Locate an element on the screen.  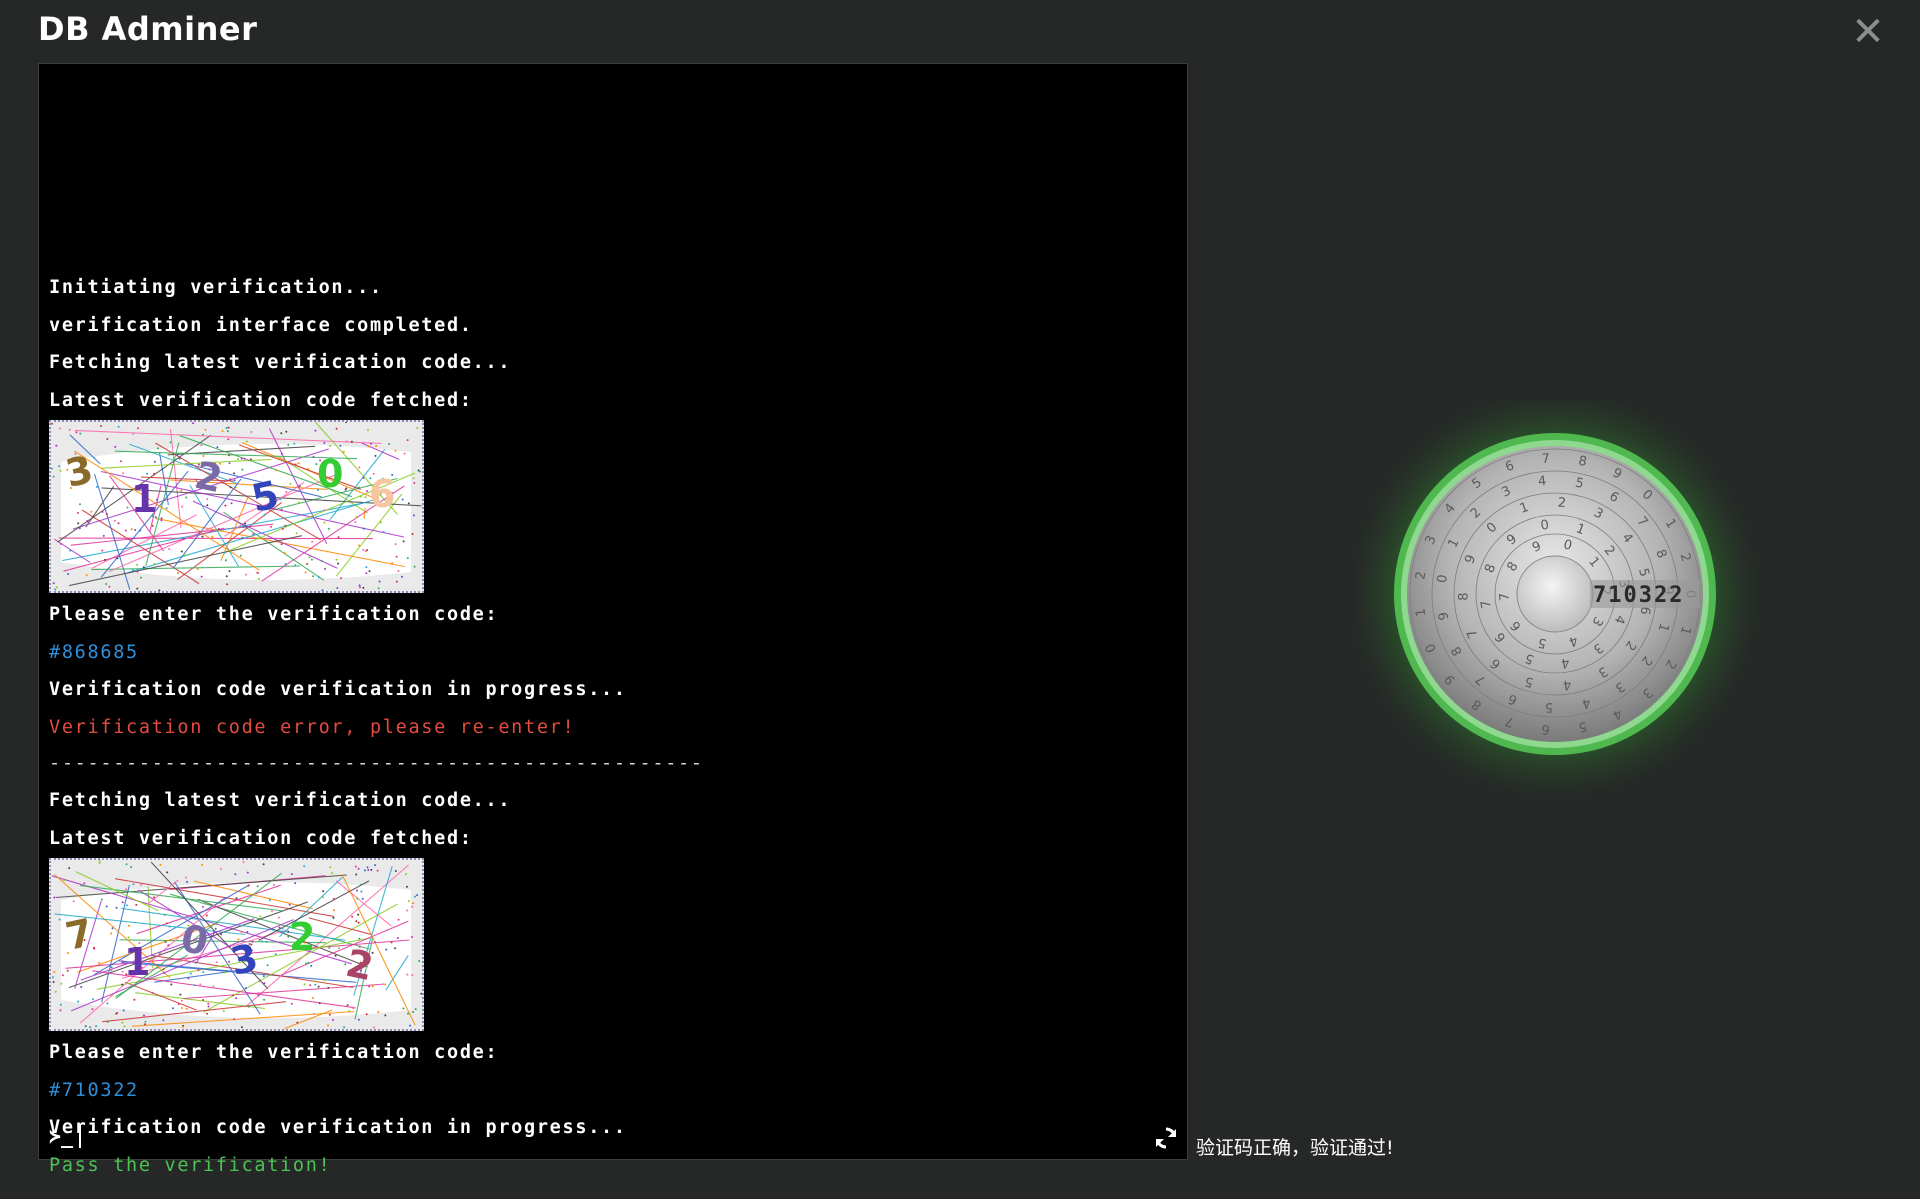
svg-text: 0 is located at coordinates (330, 474).